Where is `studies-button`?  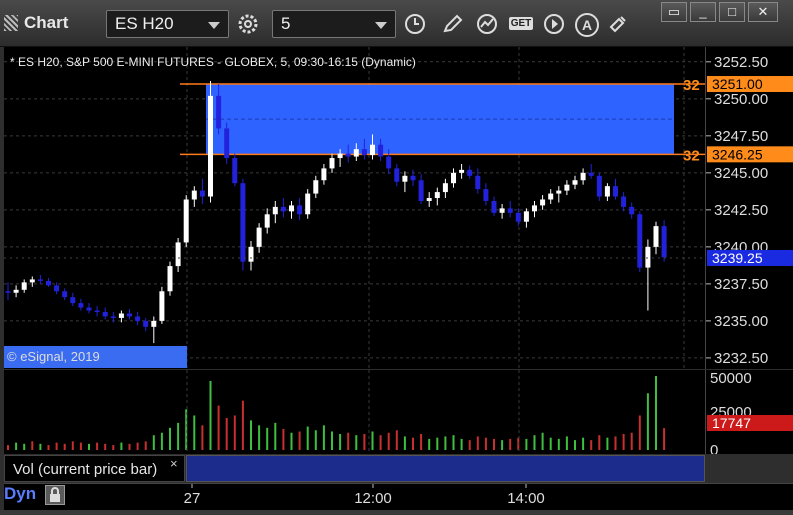
studies-button is located at coordinates (487, 24).